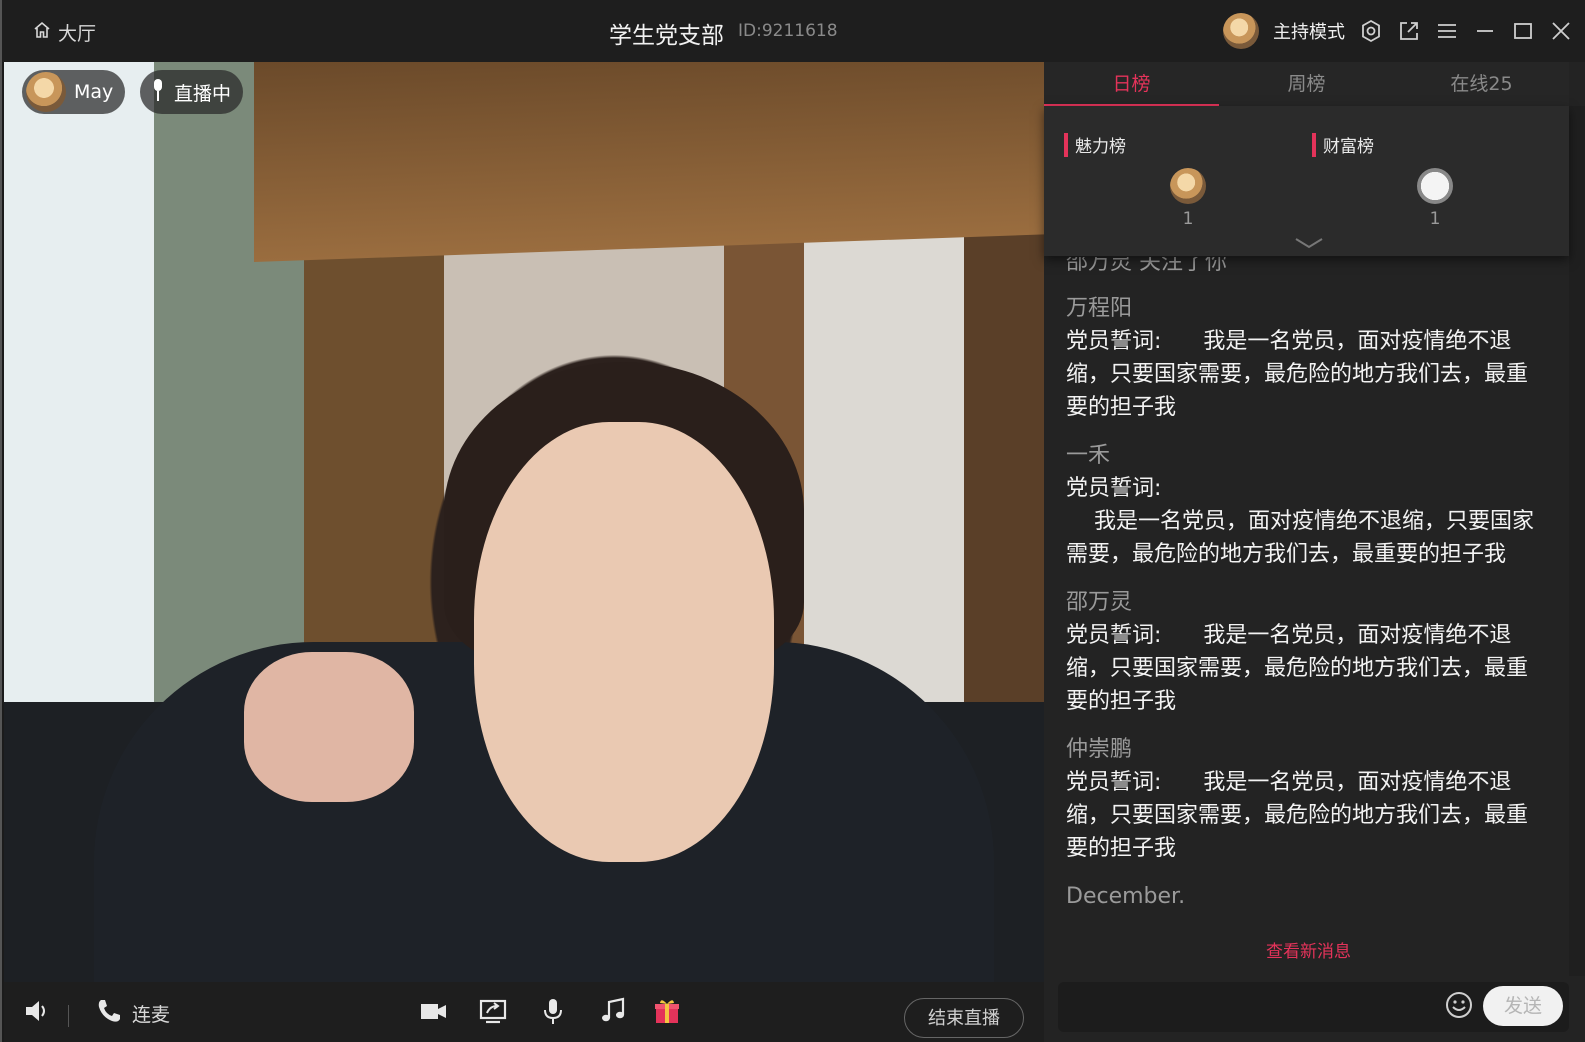 Image resolution: width=1585 pixels, height=1042 pixels. I want to click on host-avatar, so click(46, 92).